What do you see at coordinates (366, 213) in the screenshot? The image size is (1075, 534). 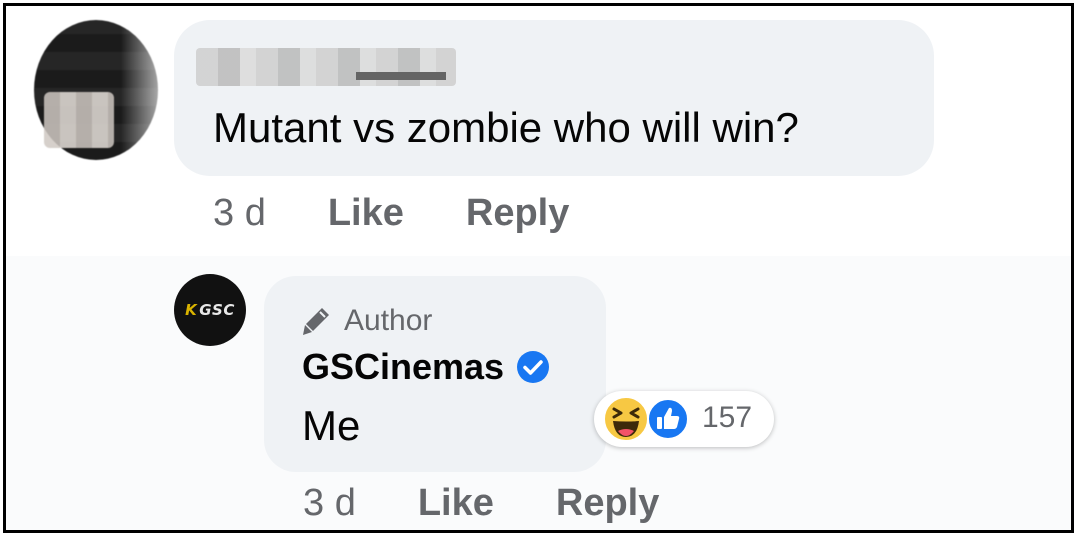 I see `comment-like-button: Like` at bounding box center [366, 213].